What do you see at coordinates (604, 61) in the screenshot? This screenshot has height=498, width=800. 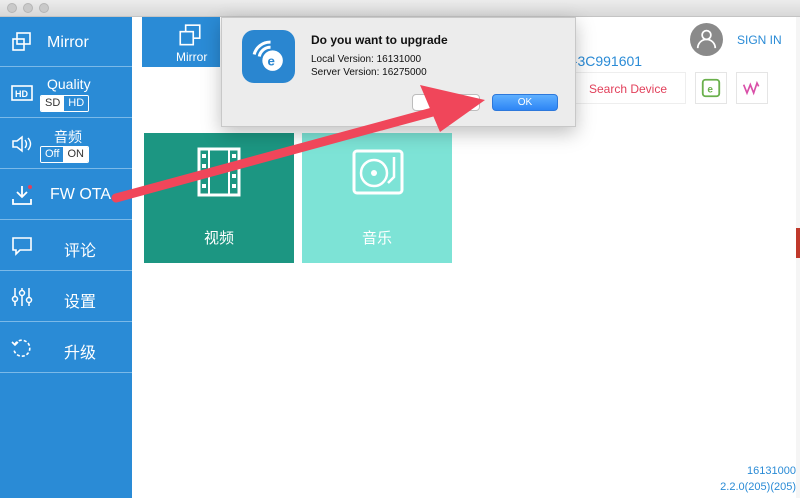 I see `device-name: e-3C991601` at bounding box center [604, 61].